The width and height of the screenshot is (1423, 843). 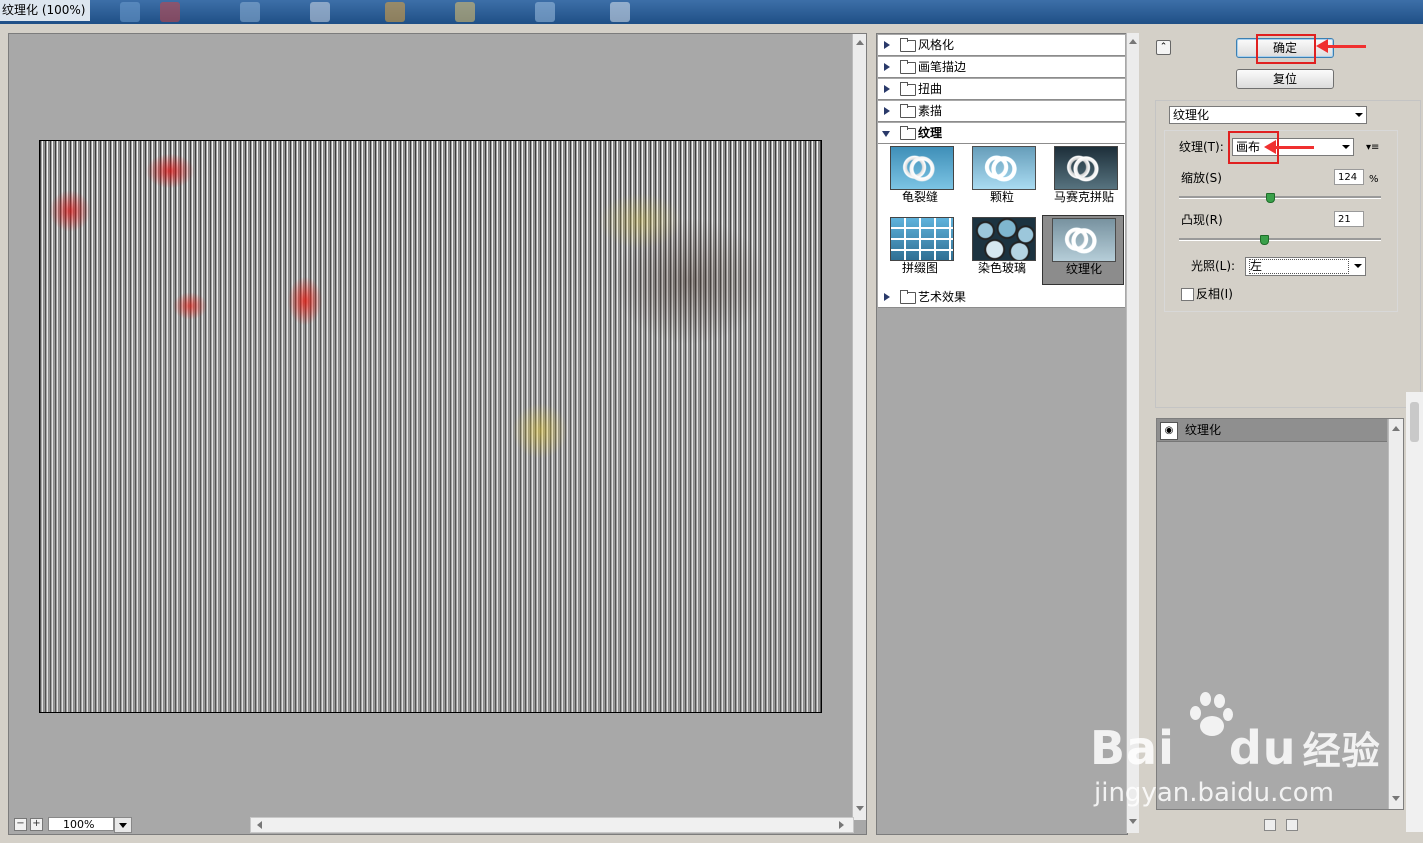 I want to click on scroll-left-icon, so click(x=259, y=825).